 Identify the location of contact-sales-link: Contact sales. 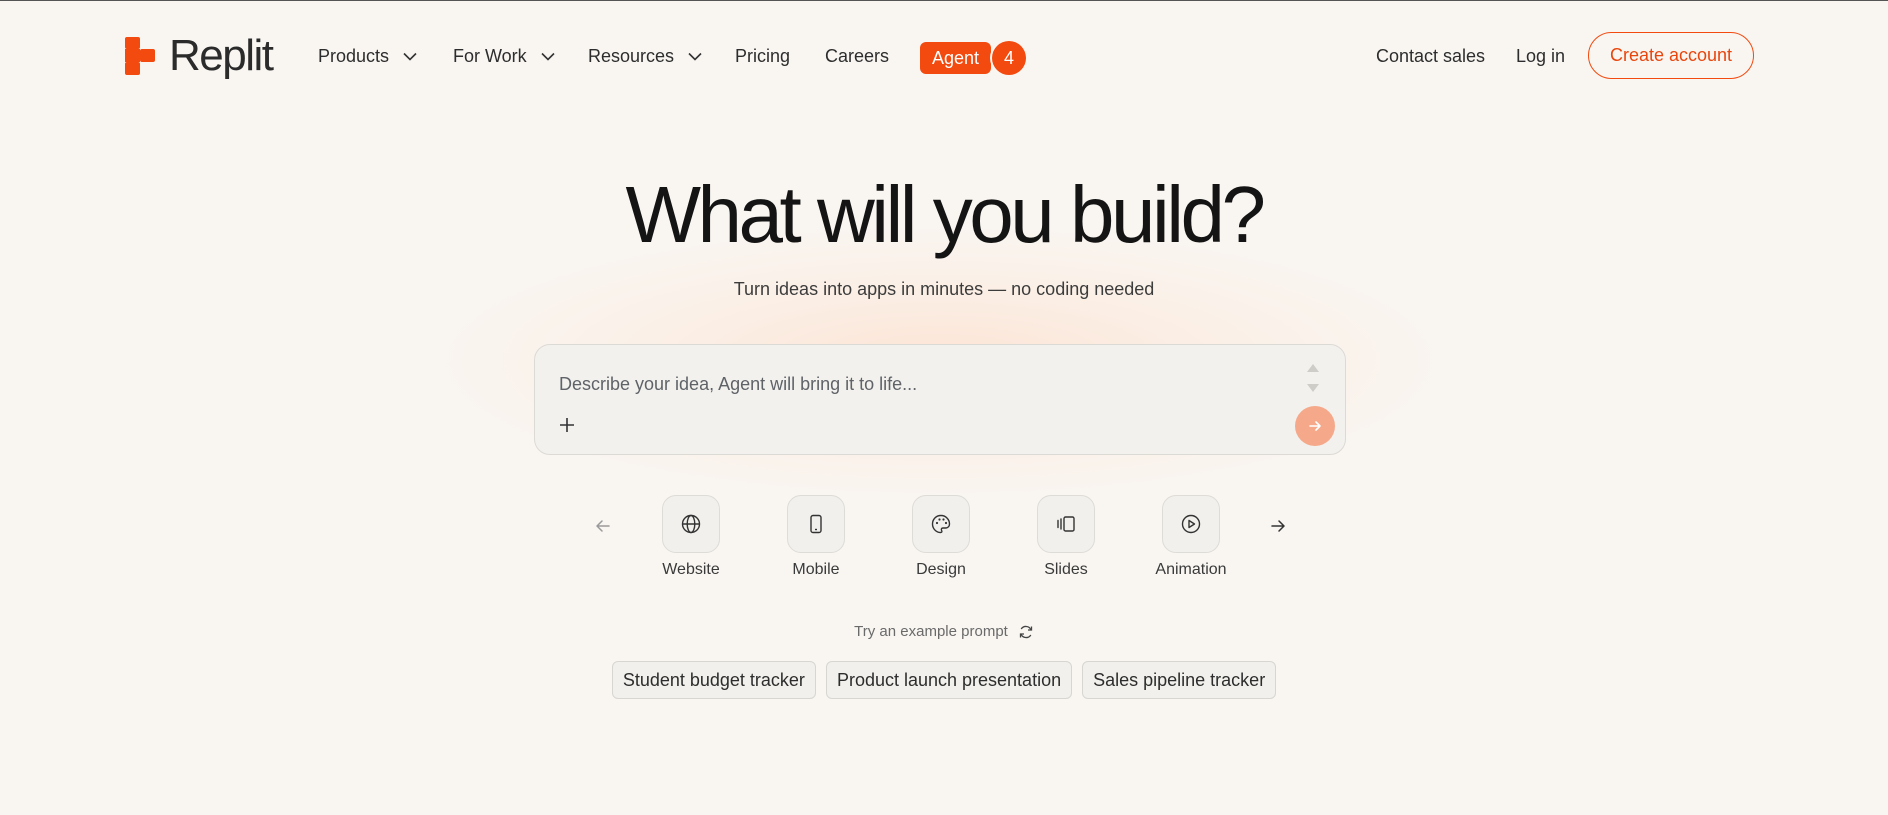
(1430, 56).